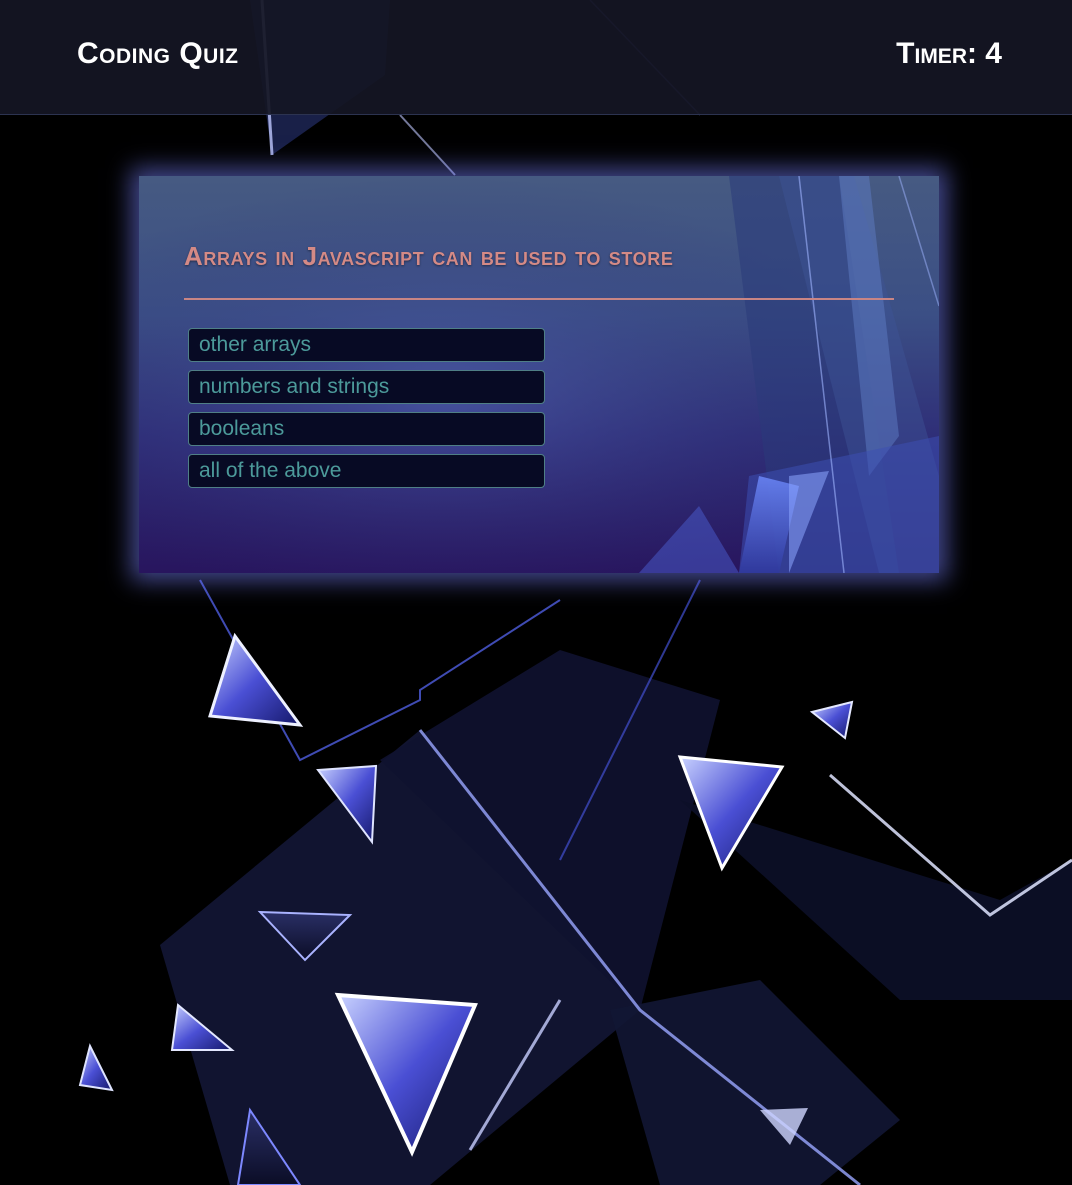 The image size is (1072, 1185). What do you see at coordinates (158, 53) in the screenshot?
I see `app-title: Coding Quiz` at bounding box center [158, 53].